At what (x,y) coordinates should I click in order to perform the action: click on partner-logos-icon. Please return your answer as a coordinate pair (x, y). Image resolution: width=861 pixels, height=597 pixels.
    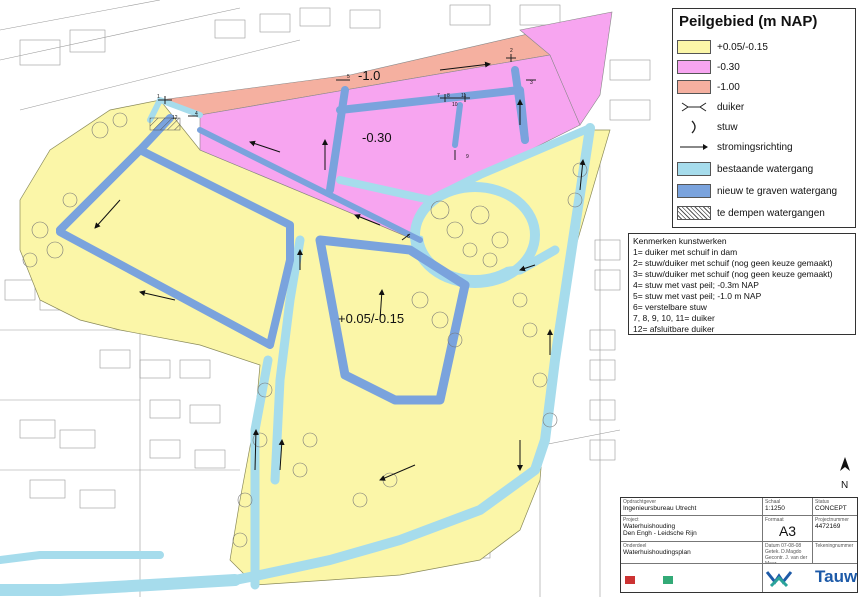
    Looking at the image, I should click on (649, 580).